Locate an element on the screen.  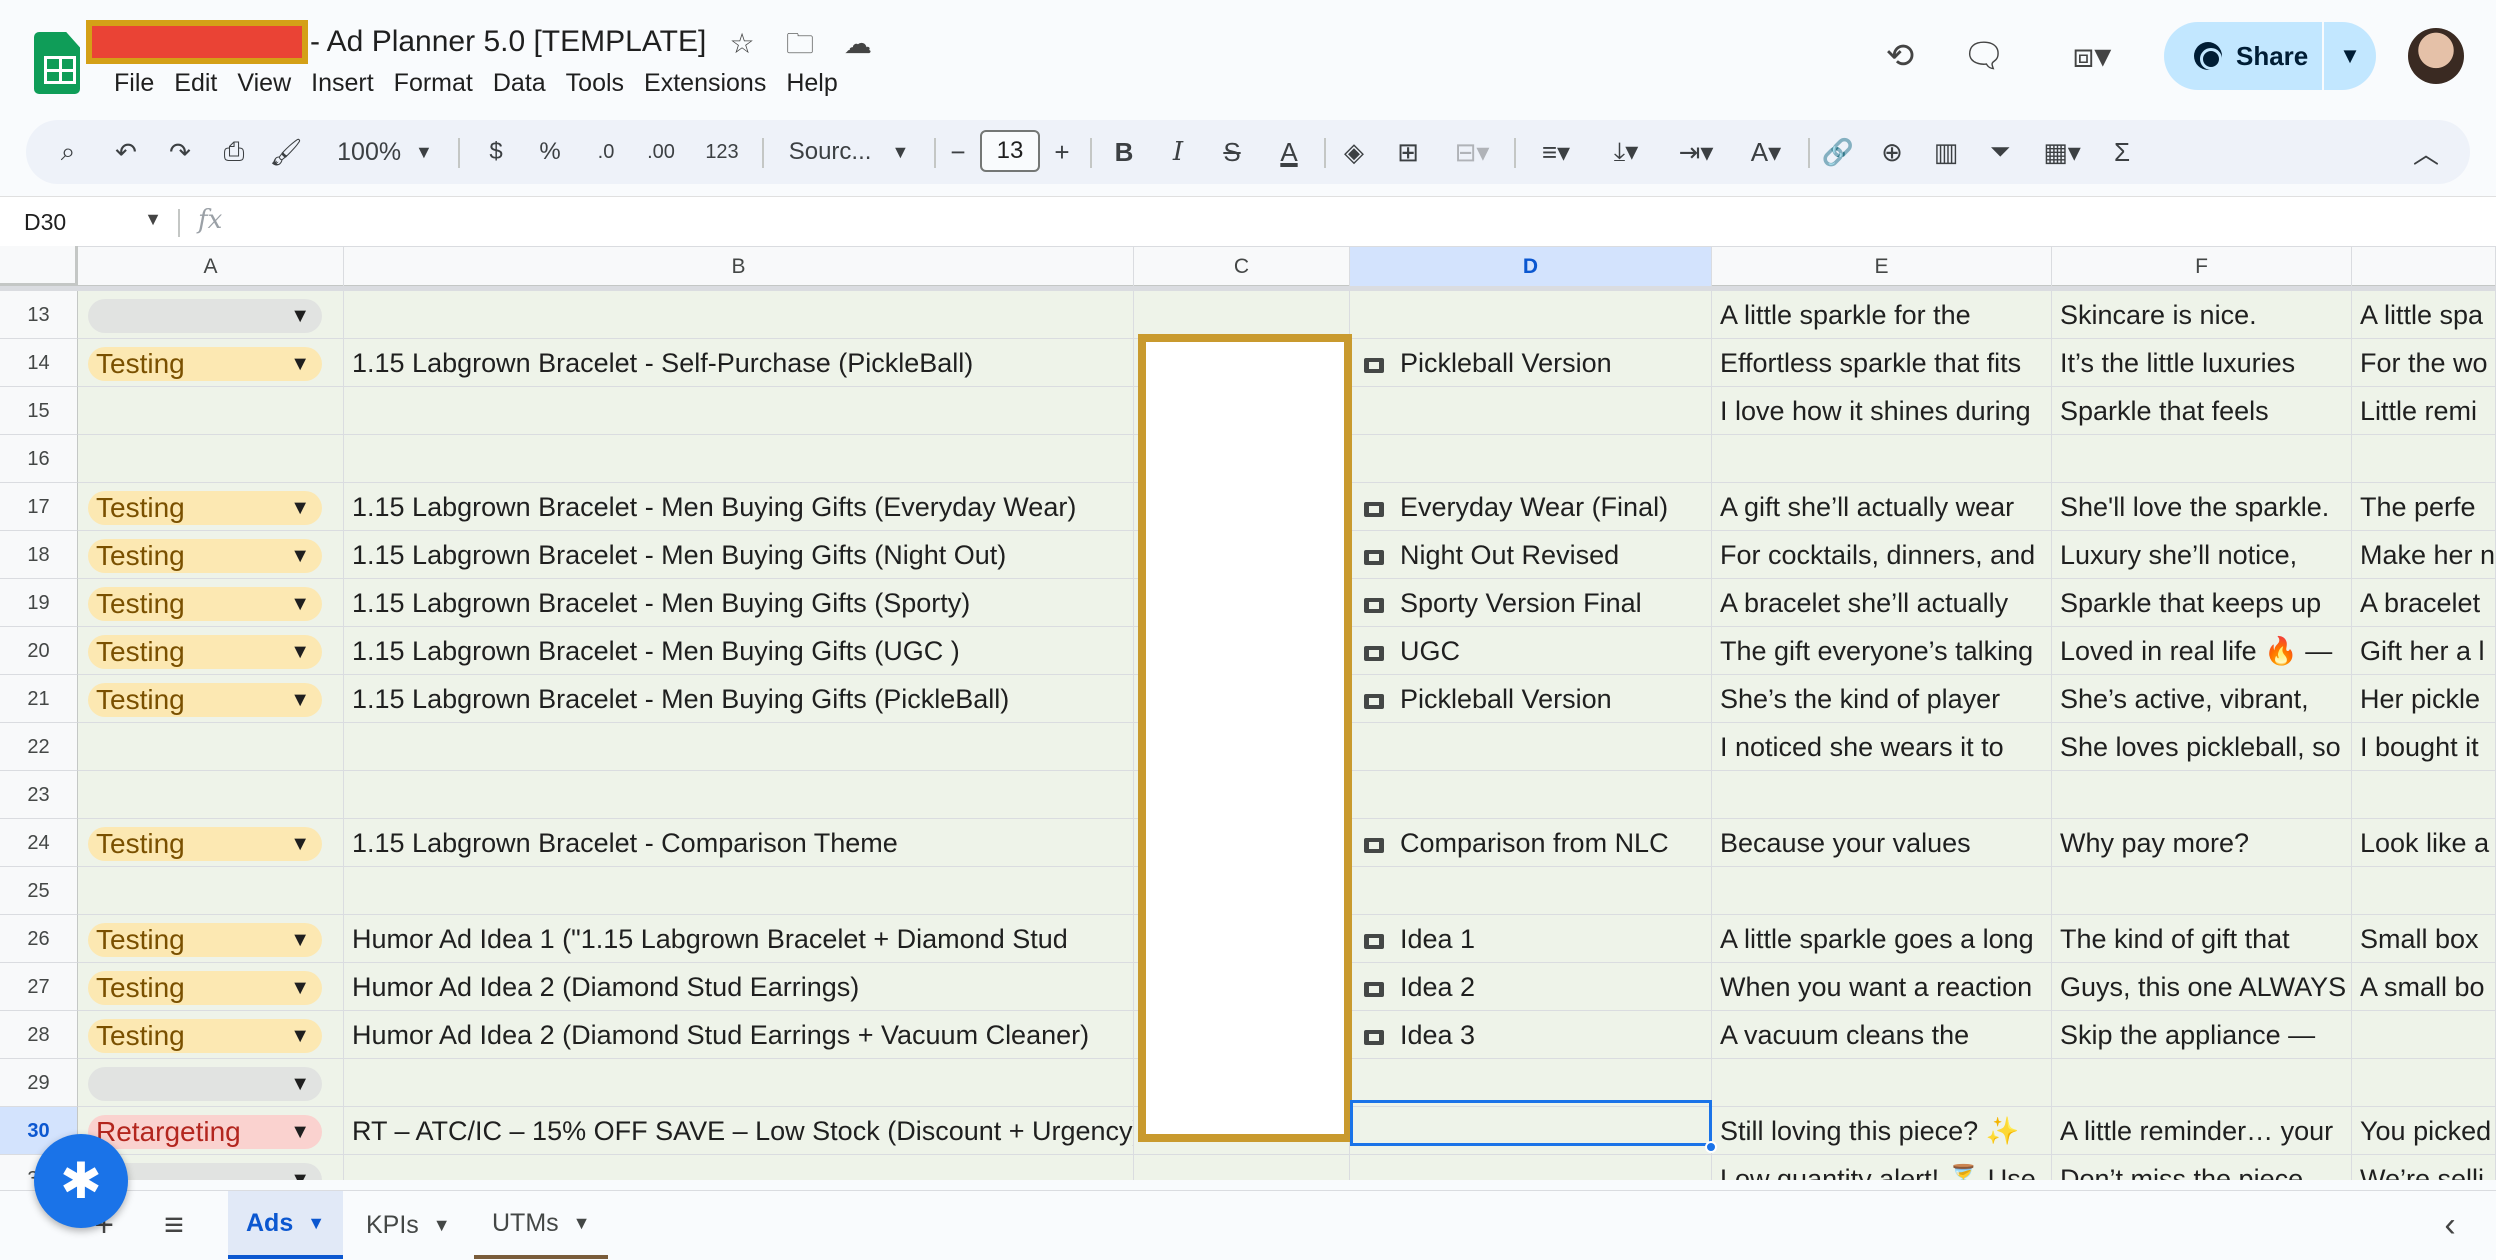
share-button: Share ▼ is located at coordinates (2270, 56).